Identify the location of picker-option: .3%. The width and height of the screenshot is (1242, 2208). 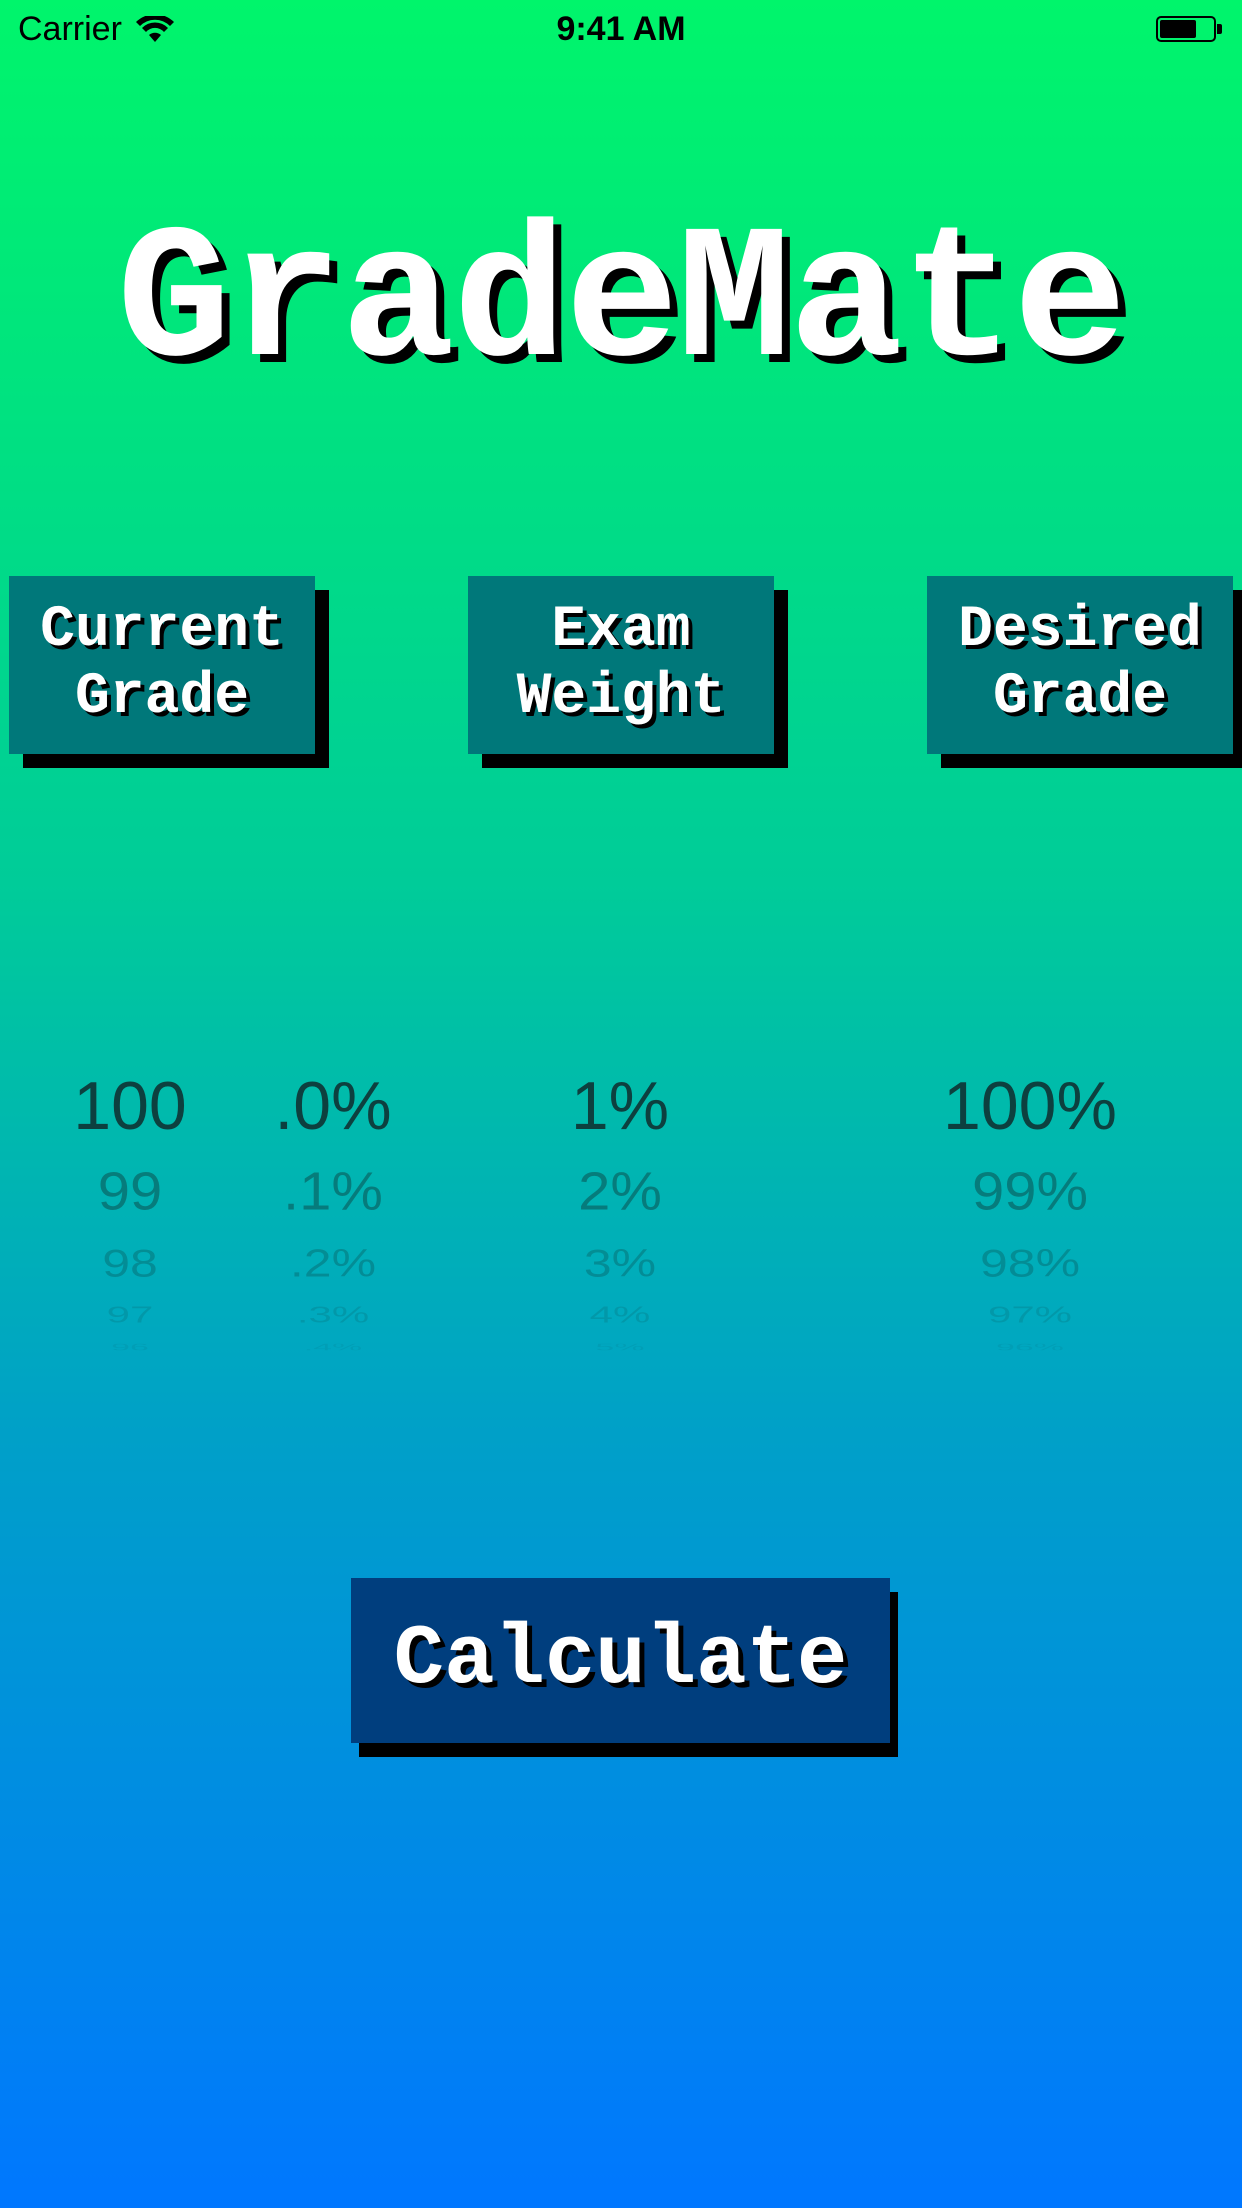
(333, 1314).